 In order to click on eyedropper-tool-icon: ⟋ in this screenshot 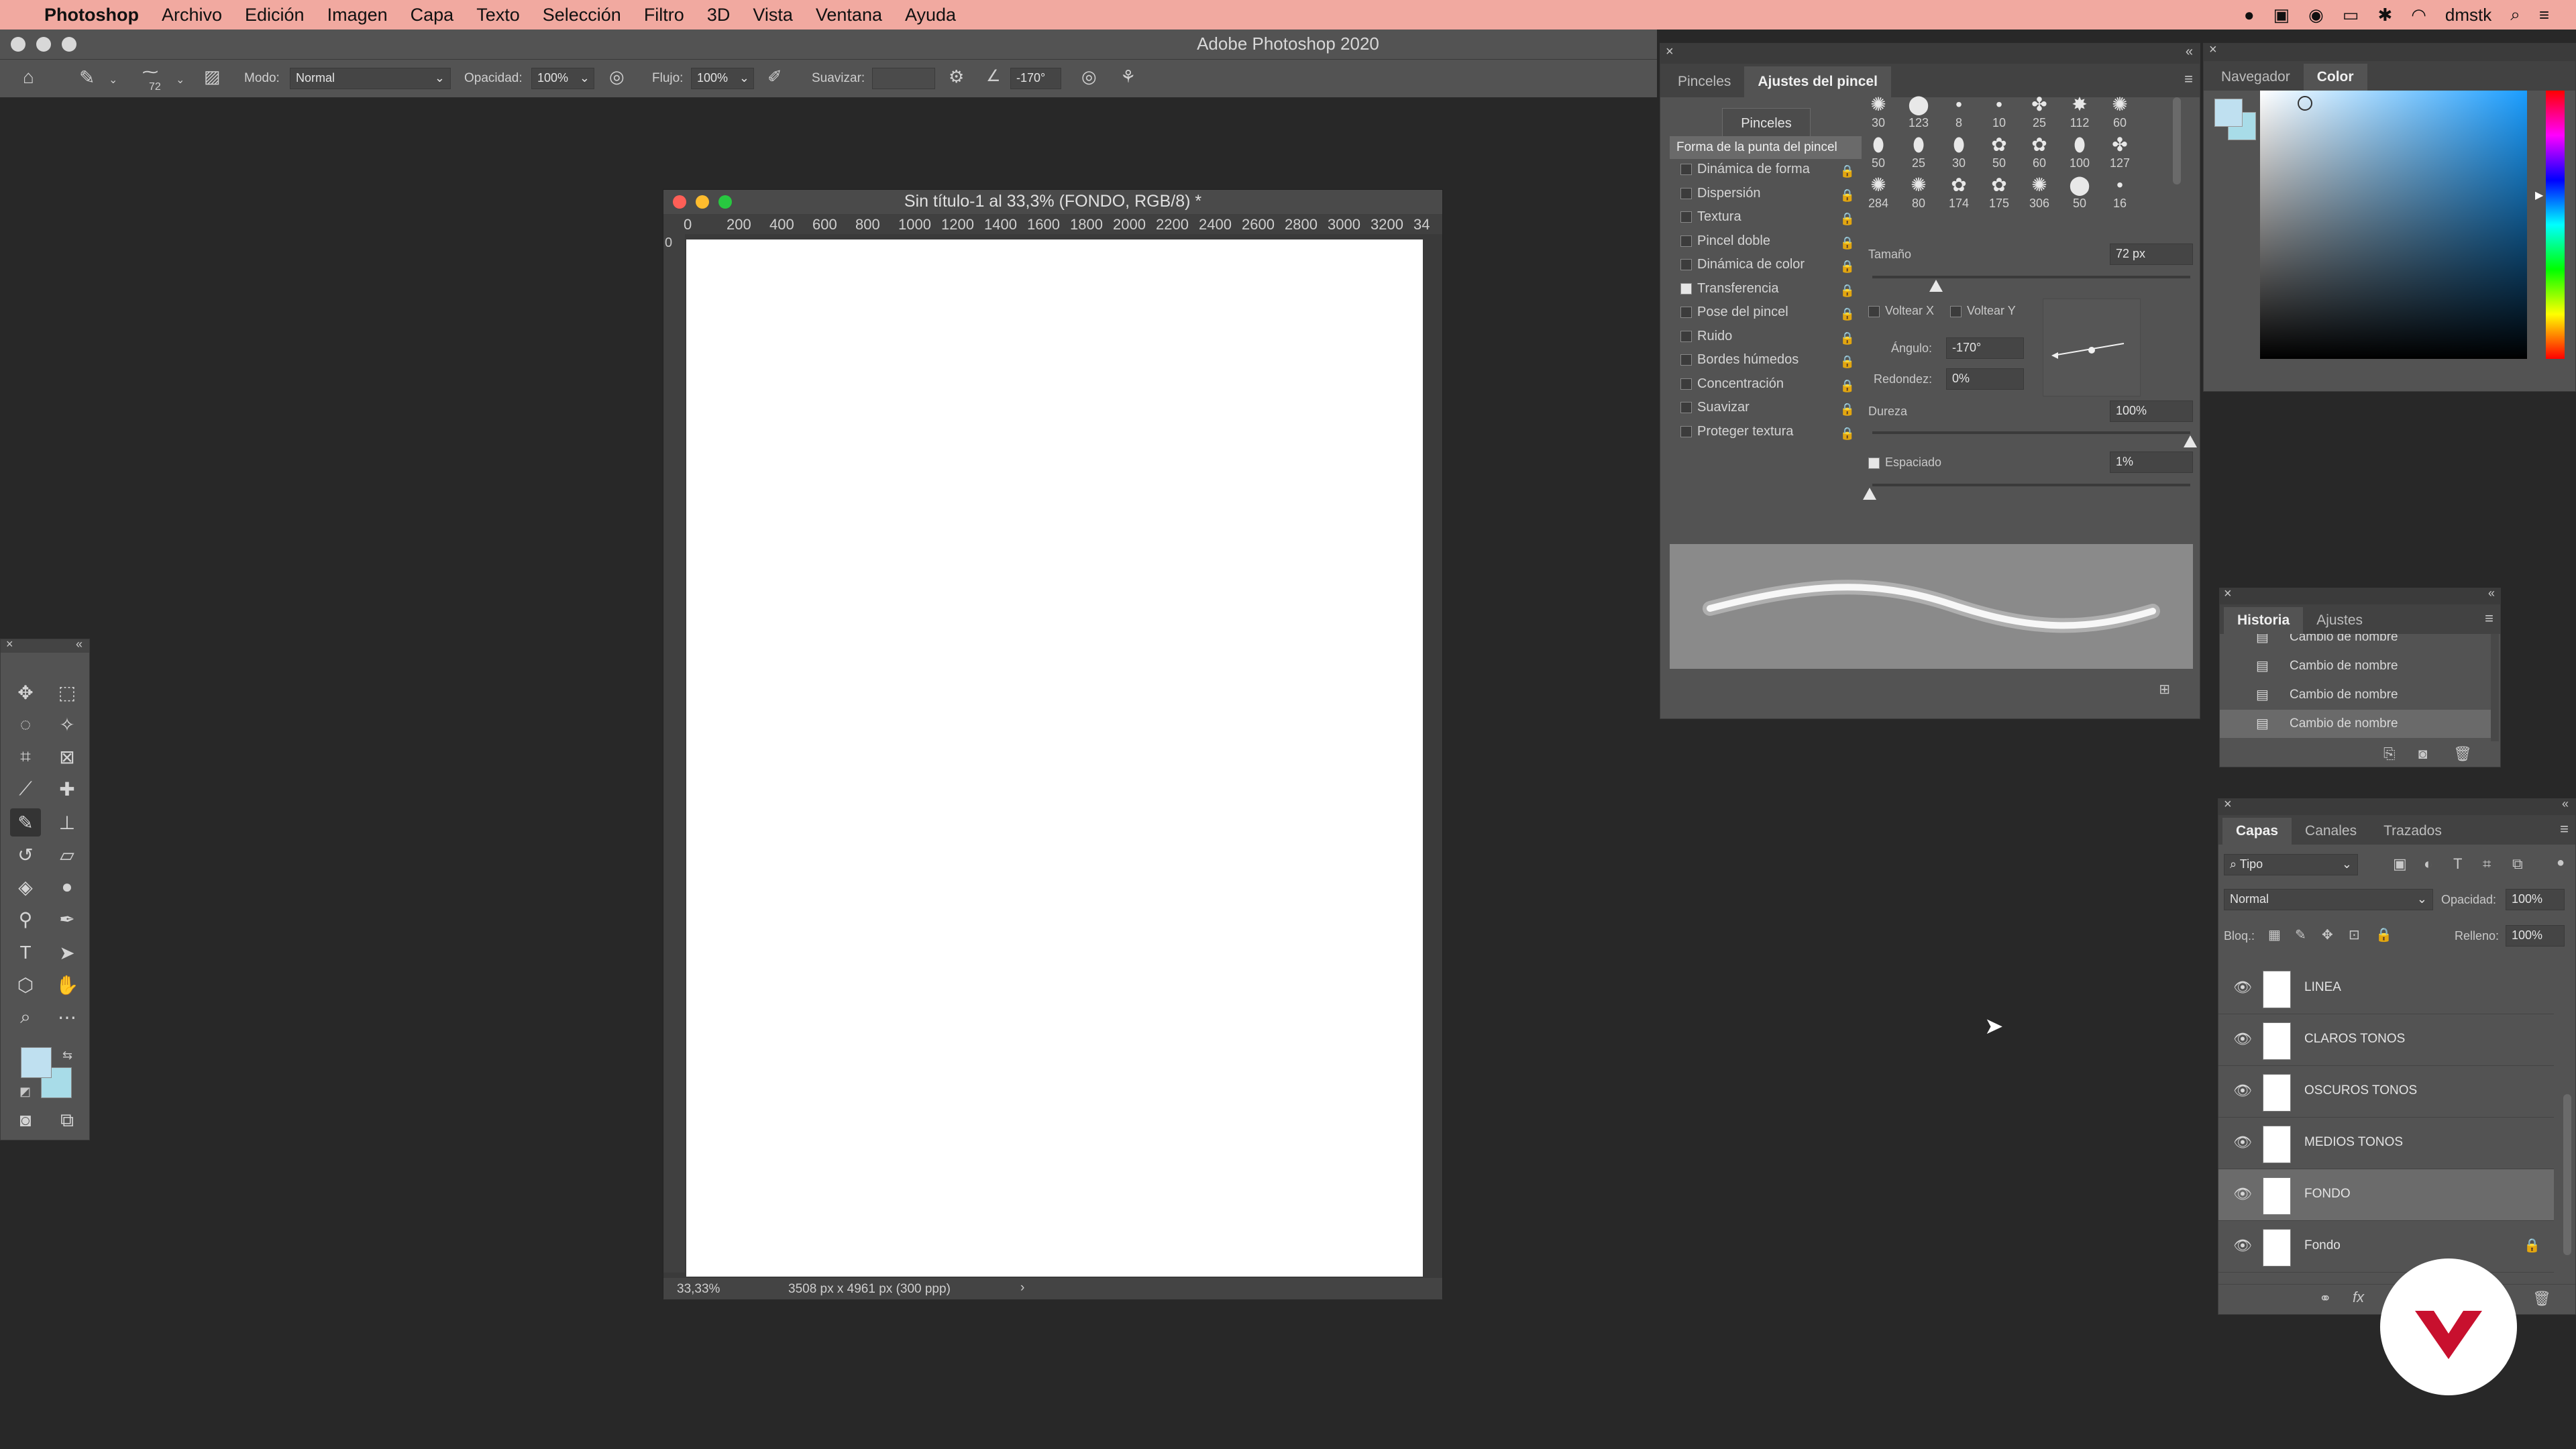, I will do `click(25, 789)`.